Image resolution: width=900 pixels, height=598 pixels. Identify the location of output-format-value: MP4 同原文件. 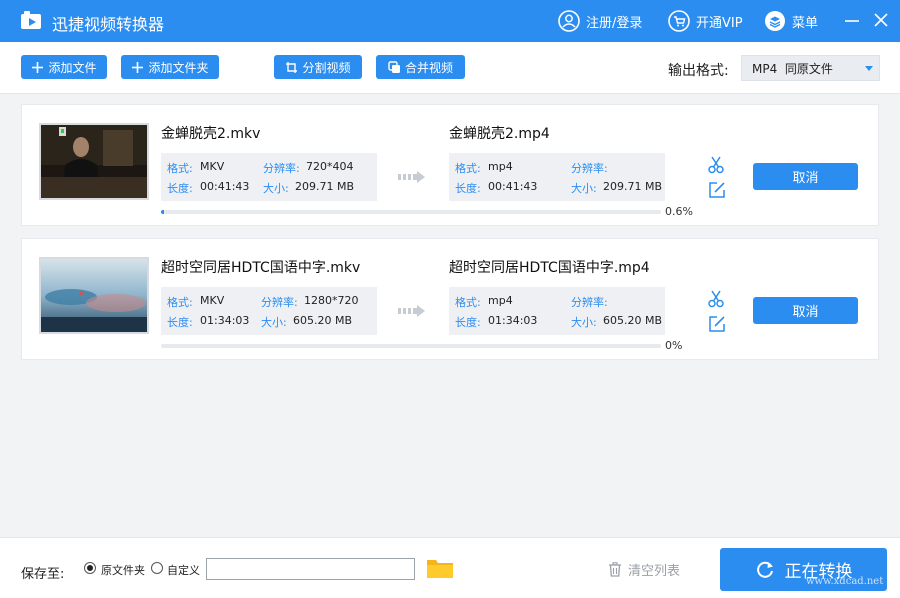
(792, 68).